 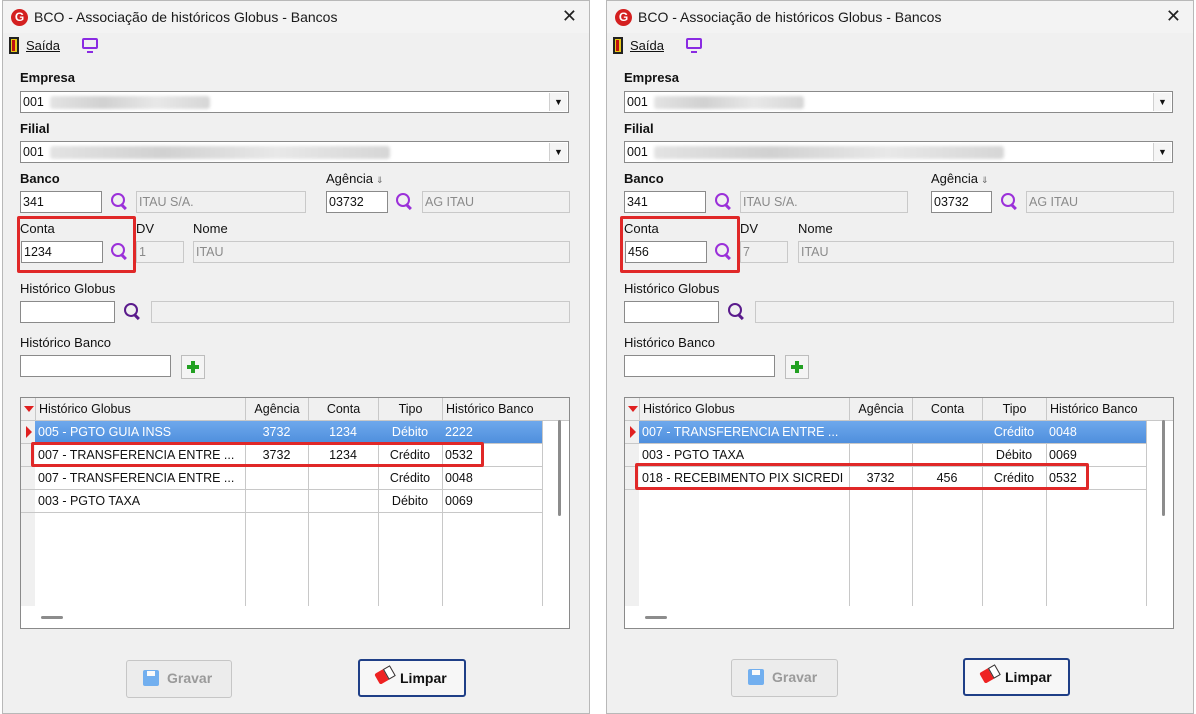 What do you see at coordinates (964, 312) in the screenshot?
I see `historico-globus-description` at bounding box center [964, 312].